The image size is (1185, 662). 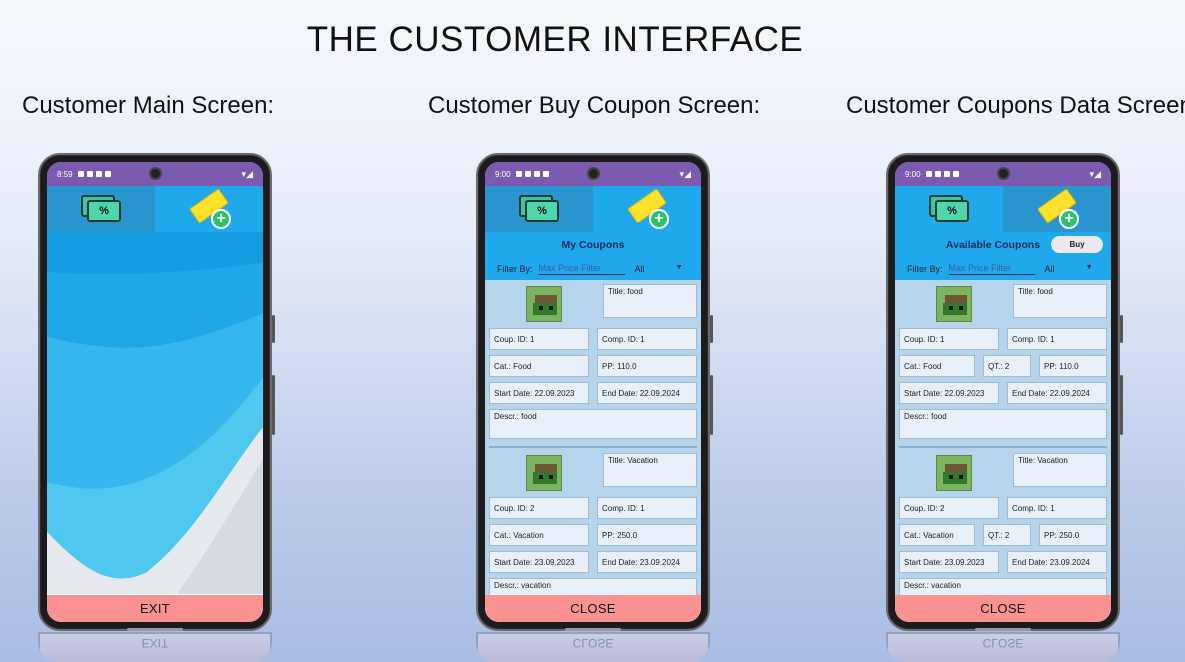 I want to click on phone-main-screen: 8:59 ▾◢ % + EXIT, so click(x=156, y=392).